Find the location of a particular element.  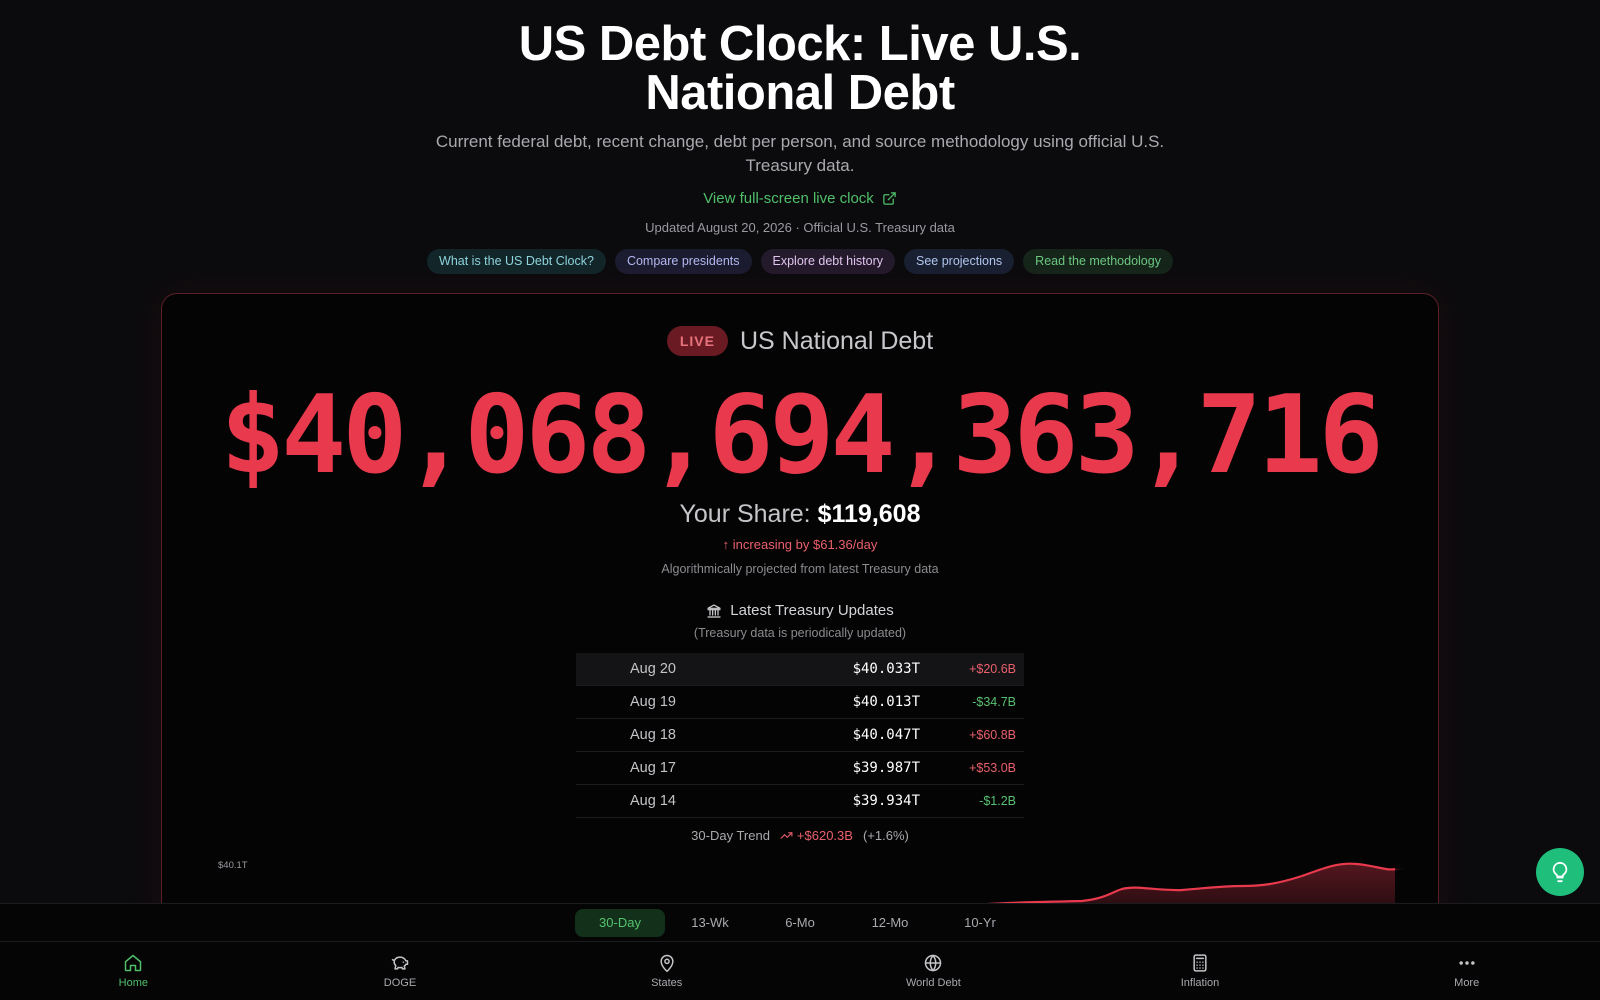

map-pin-icon is located at coordinates (667, 963).